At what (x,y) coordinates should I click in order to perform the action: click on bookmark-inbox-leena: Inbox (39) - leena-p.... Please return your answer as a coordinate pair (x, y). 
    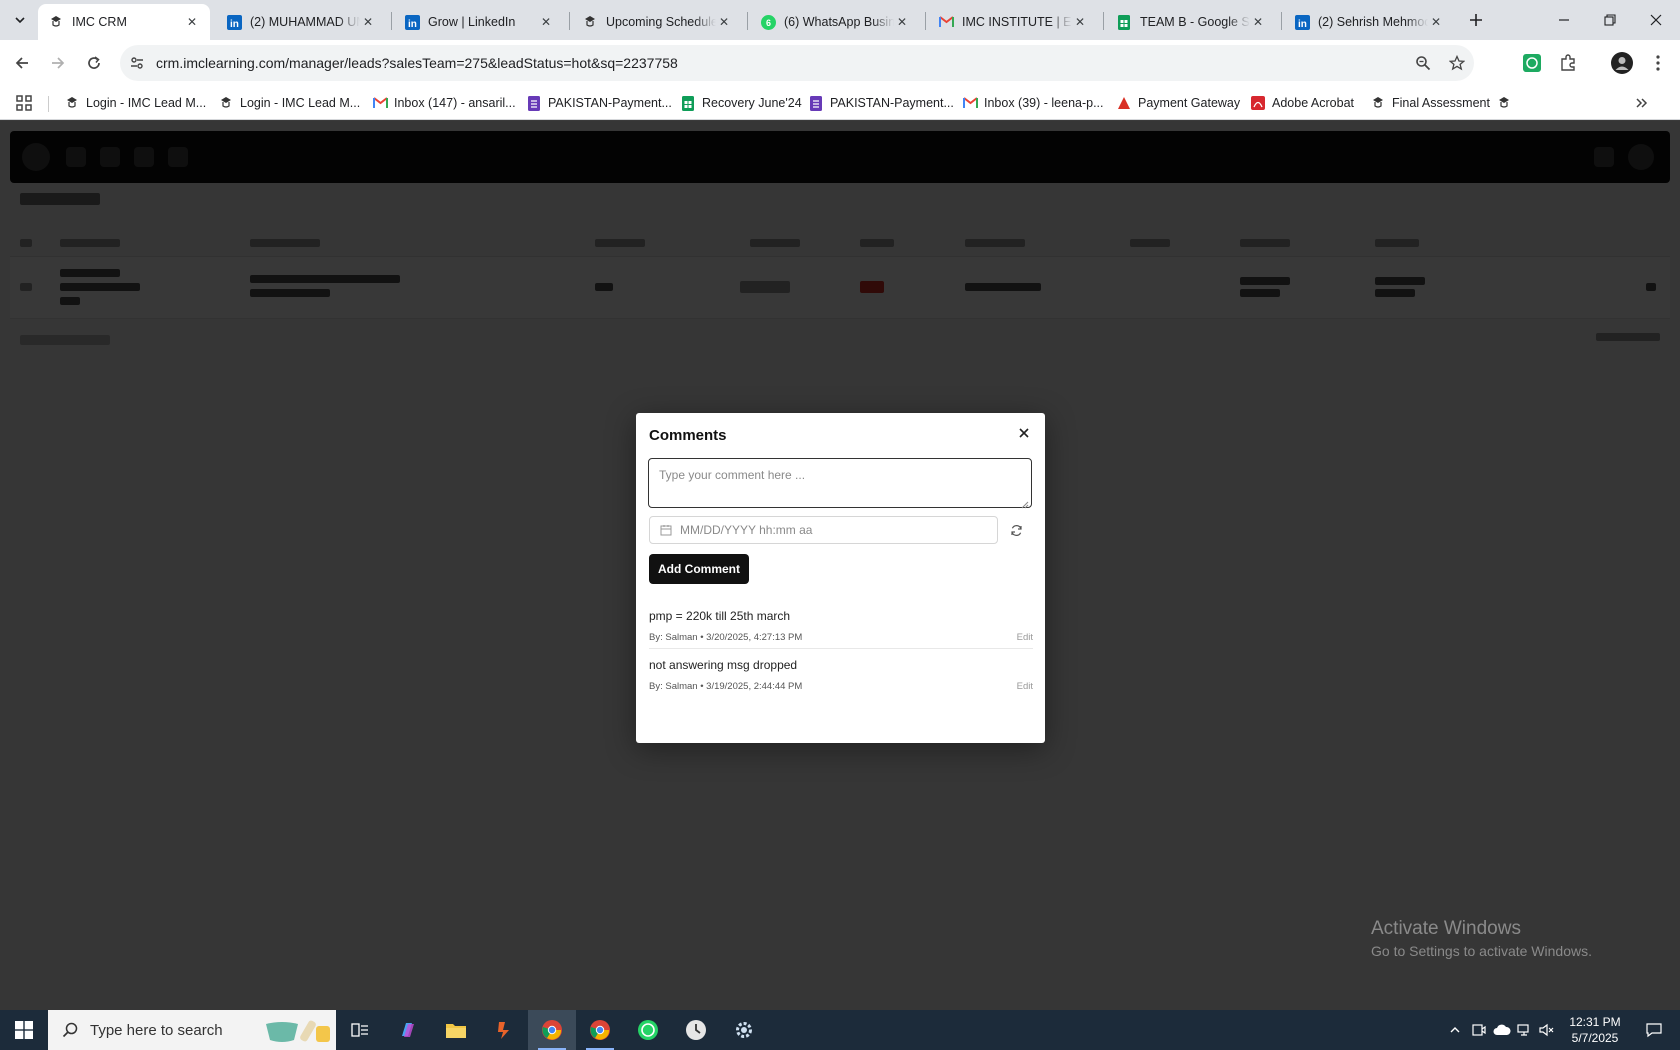
    Looking at the image, I should click on (1033, 103).